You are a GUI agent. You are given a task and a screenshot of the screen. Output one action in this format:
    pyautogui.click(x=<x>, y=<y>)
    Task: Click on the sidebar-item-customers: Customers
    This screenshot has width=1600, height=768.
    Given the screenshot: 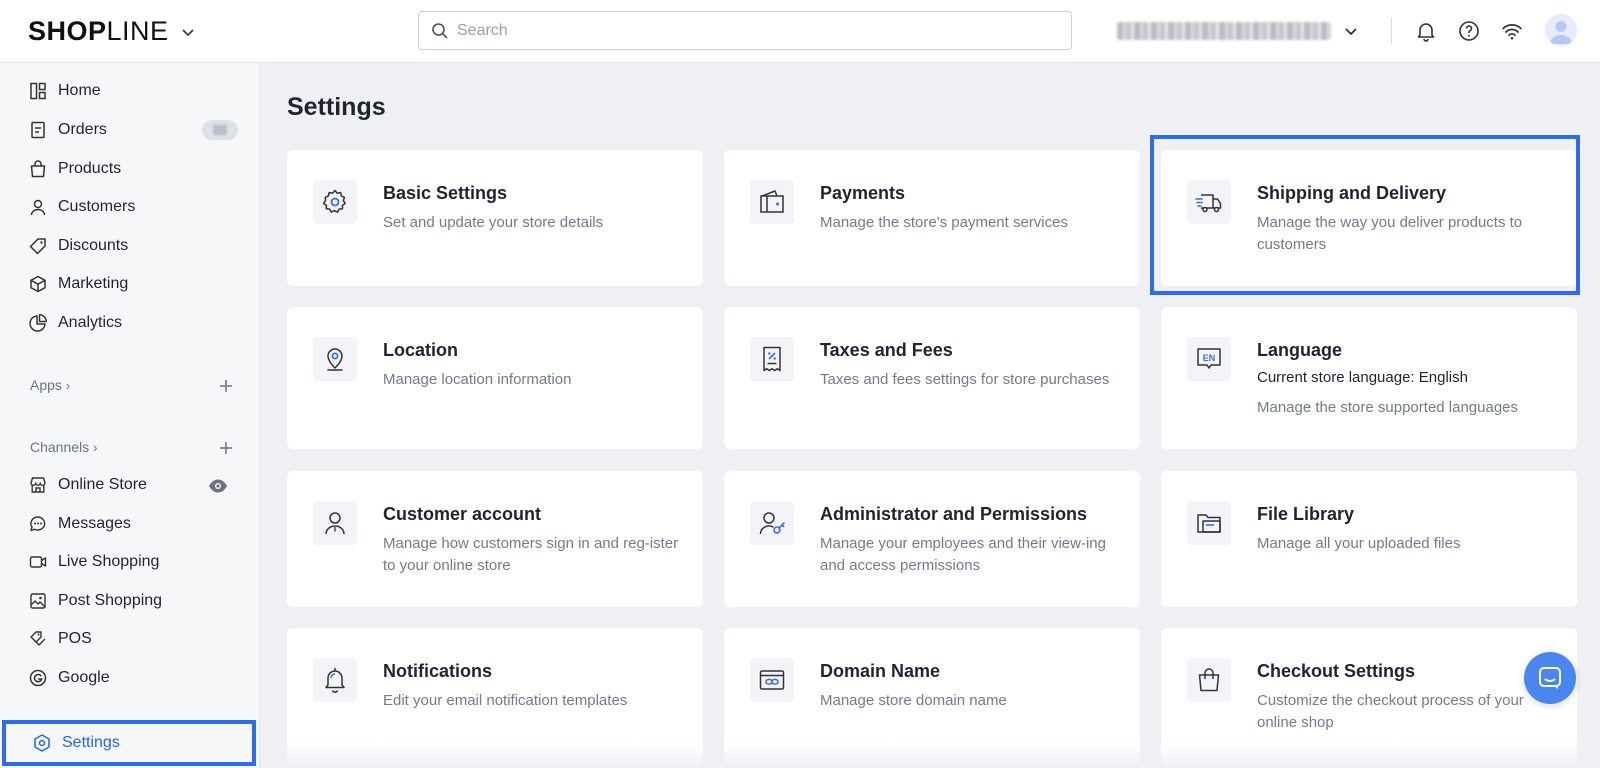 What is the action you would take?
    pyautogui.click(x=133, y=207)
    